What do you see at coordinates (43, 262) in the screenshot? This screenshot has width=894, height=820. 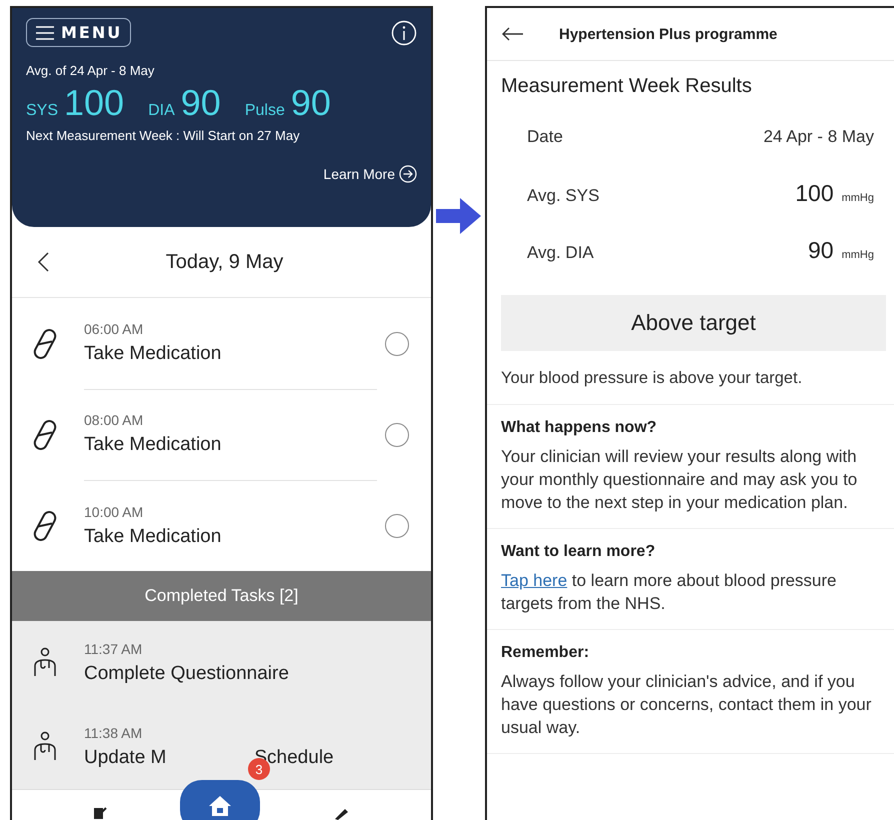 I see `back-chevron-icon` at bounding box center [43, 262].